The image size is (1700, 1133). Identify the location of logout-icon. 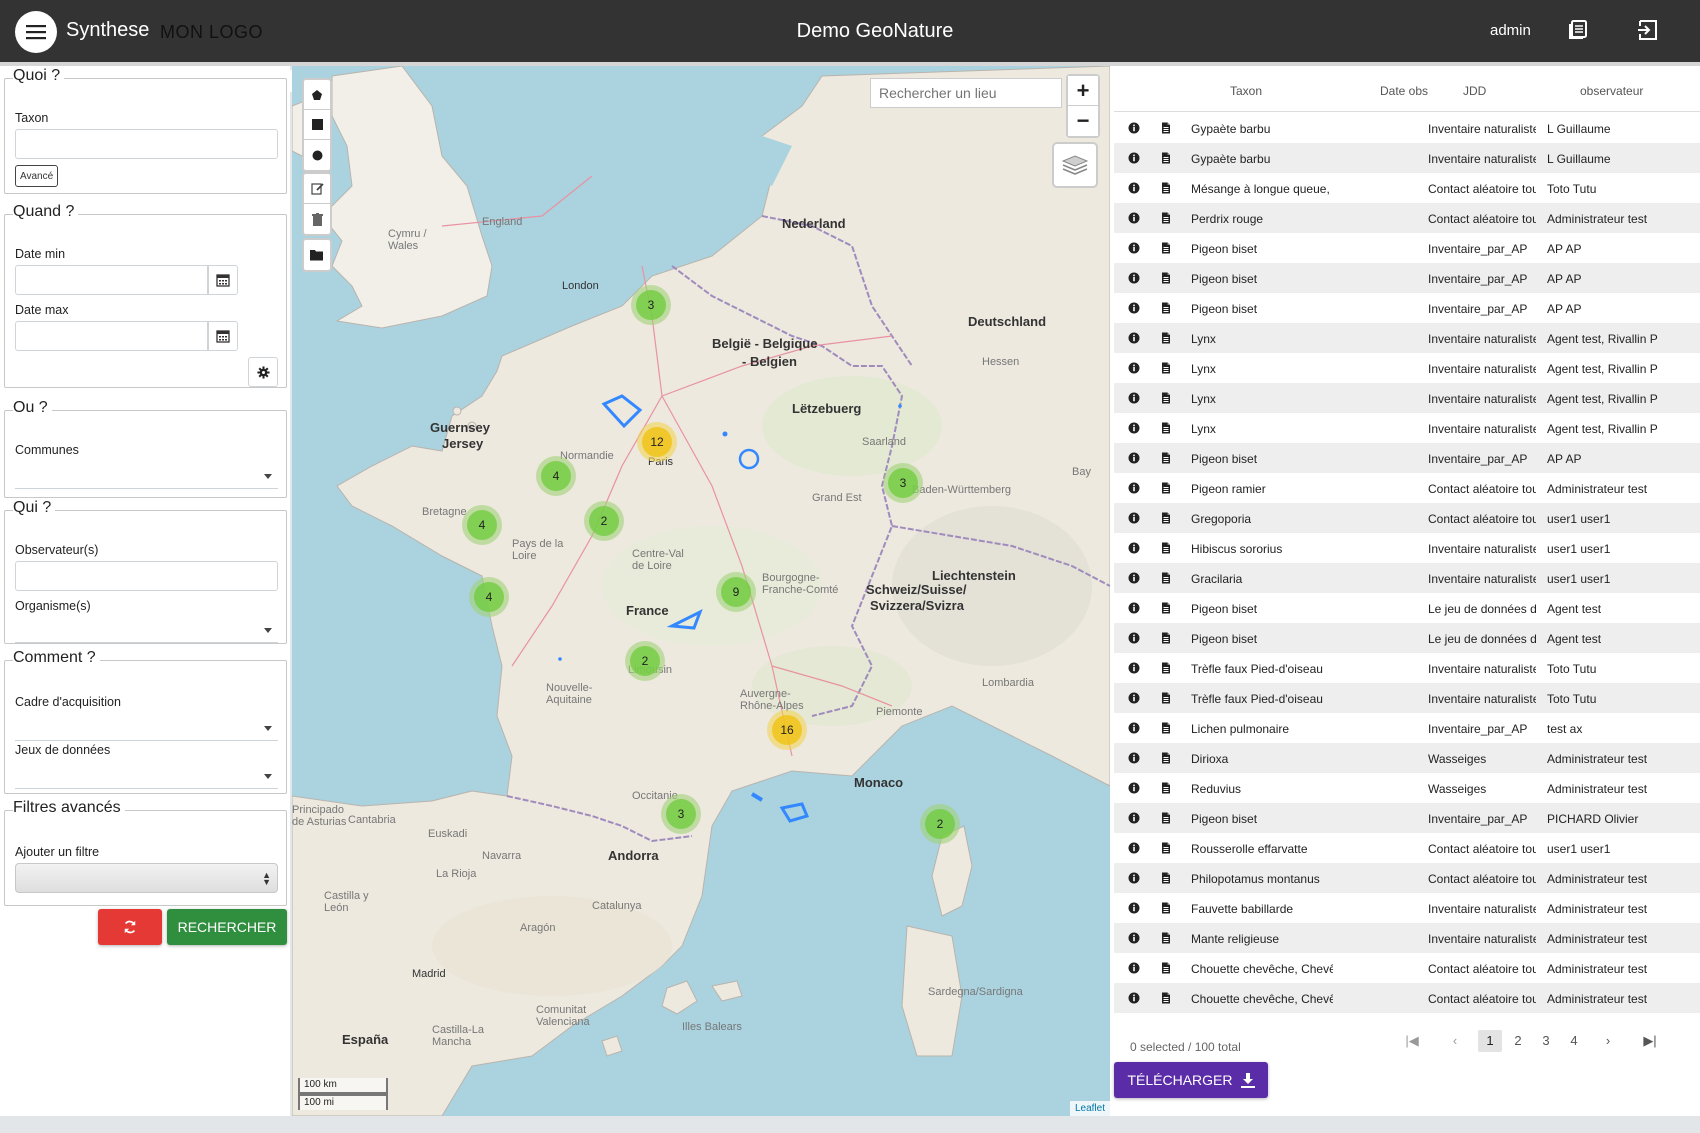
(1649, 31).